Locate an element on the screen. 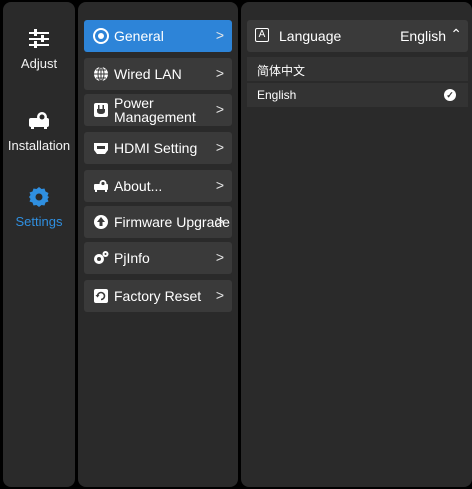  menu-label: Wired LAN is located at coordinates (148, 74).